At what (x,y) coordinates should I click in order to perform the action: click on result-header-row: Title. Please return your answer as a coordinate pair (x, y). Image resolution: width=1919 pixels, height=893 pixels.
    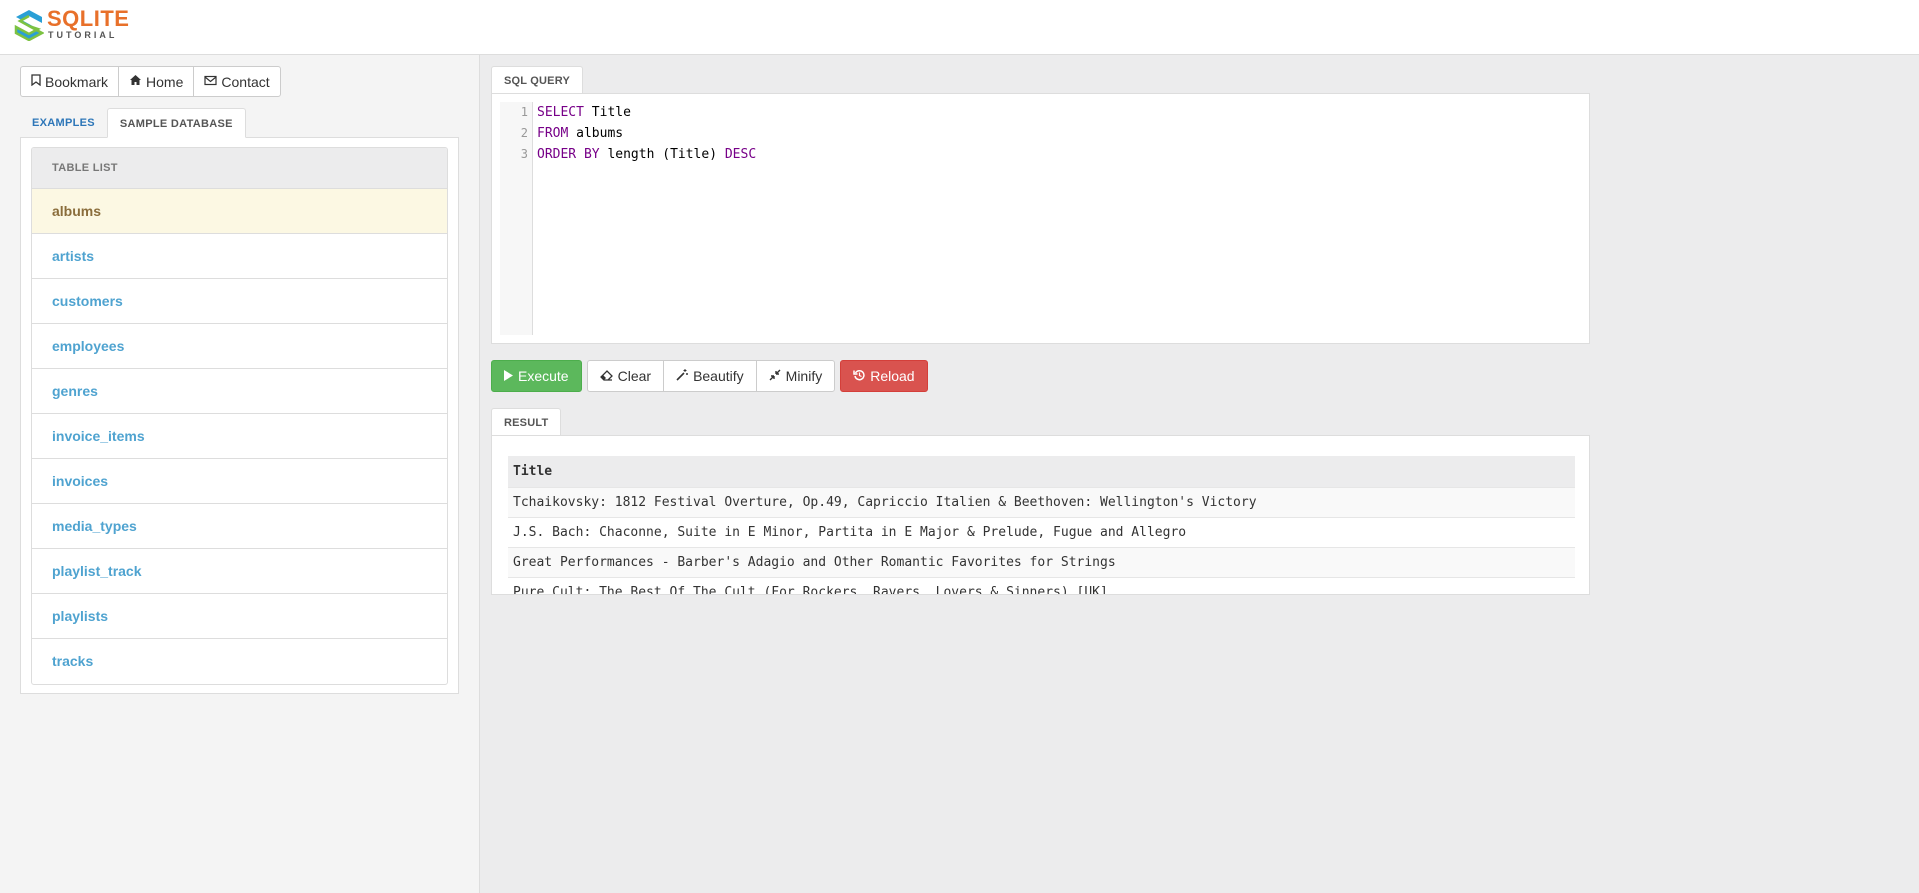
    Looking at the image, I should click on (1041, 471).